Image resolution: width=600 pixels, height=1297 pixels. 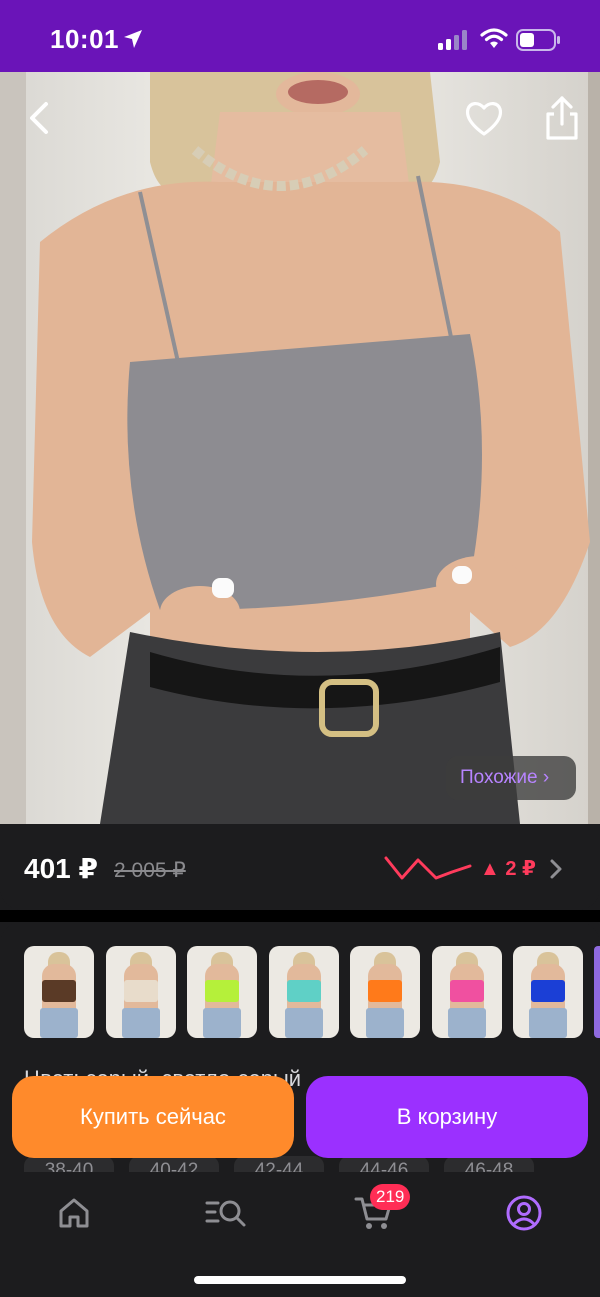 I want to click on share-icon, so click(x=562, y=118).